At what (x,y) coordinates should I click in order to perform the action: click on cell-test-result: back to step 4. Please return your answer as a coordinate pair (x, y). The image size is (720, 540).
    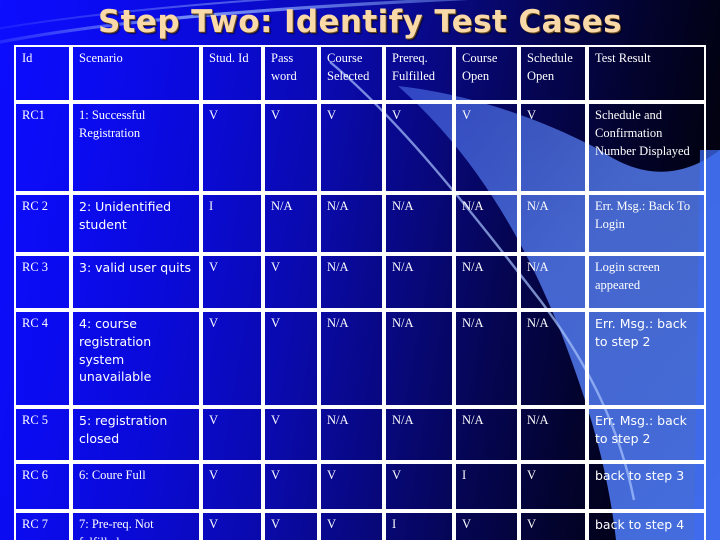
    Looking at the image, I should click on (646, 525).